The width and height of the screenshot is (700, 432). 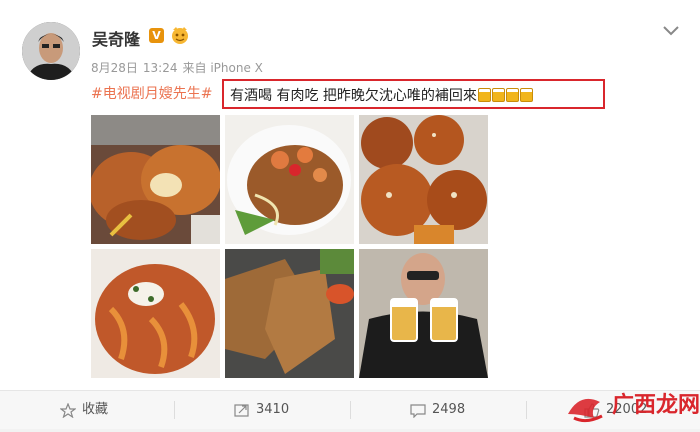 What do you see at coordinates (180, 35) in the screenshot?
I see `fan-medal-icon` at bounding box center [180, 35].